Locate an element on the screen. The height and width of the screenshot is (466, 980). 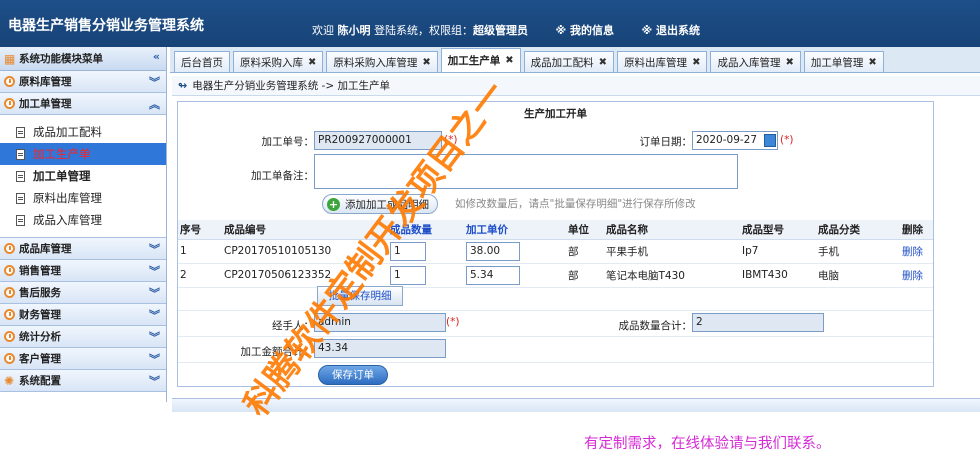
price-input: 38.00 is located at coordinates (493, 251).